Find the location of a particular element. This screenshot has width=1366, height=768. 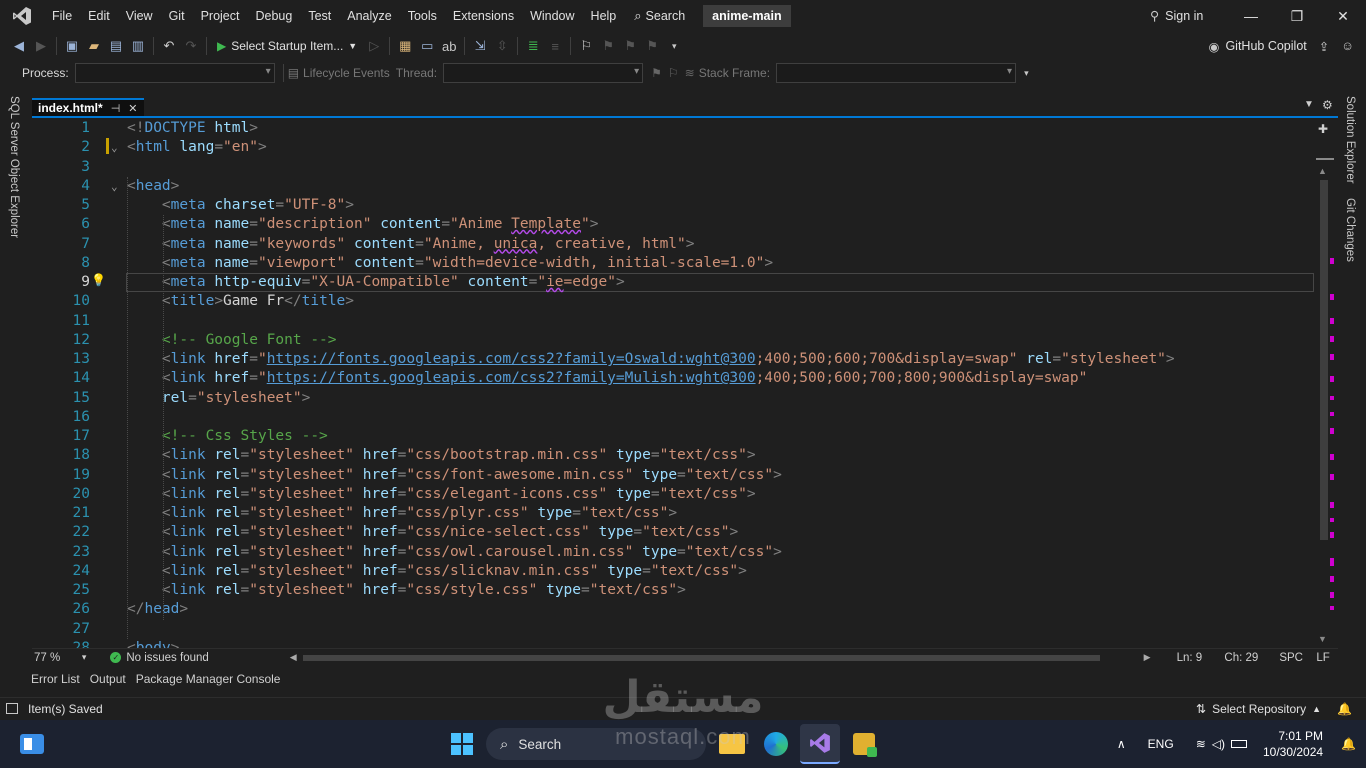

line-ending-status: LF is located at coordinates (1323, 658).